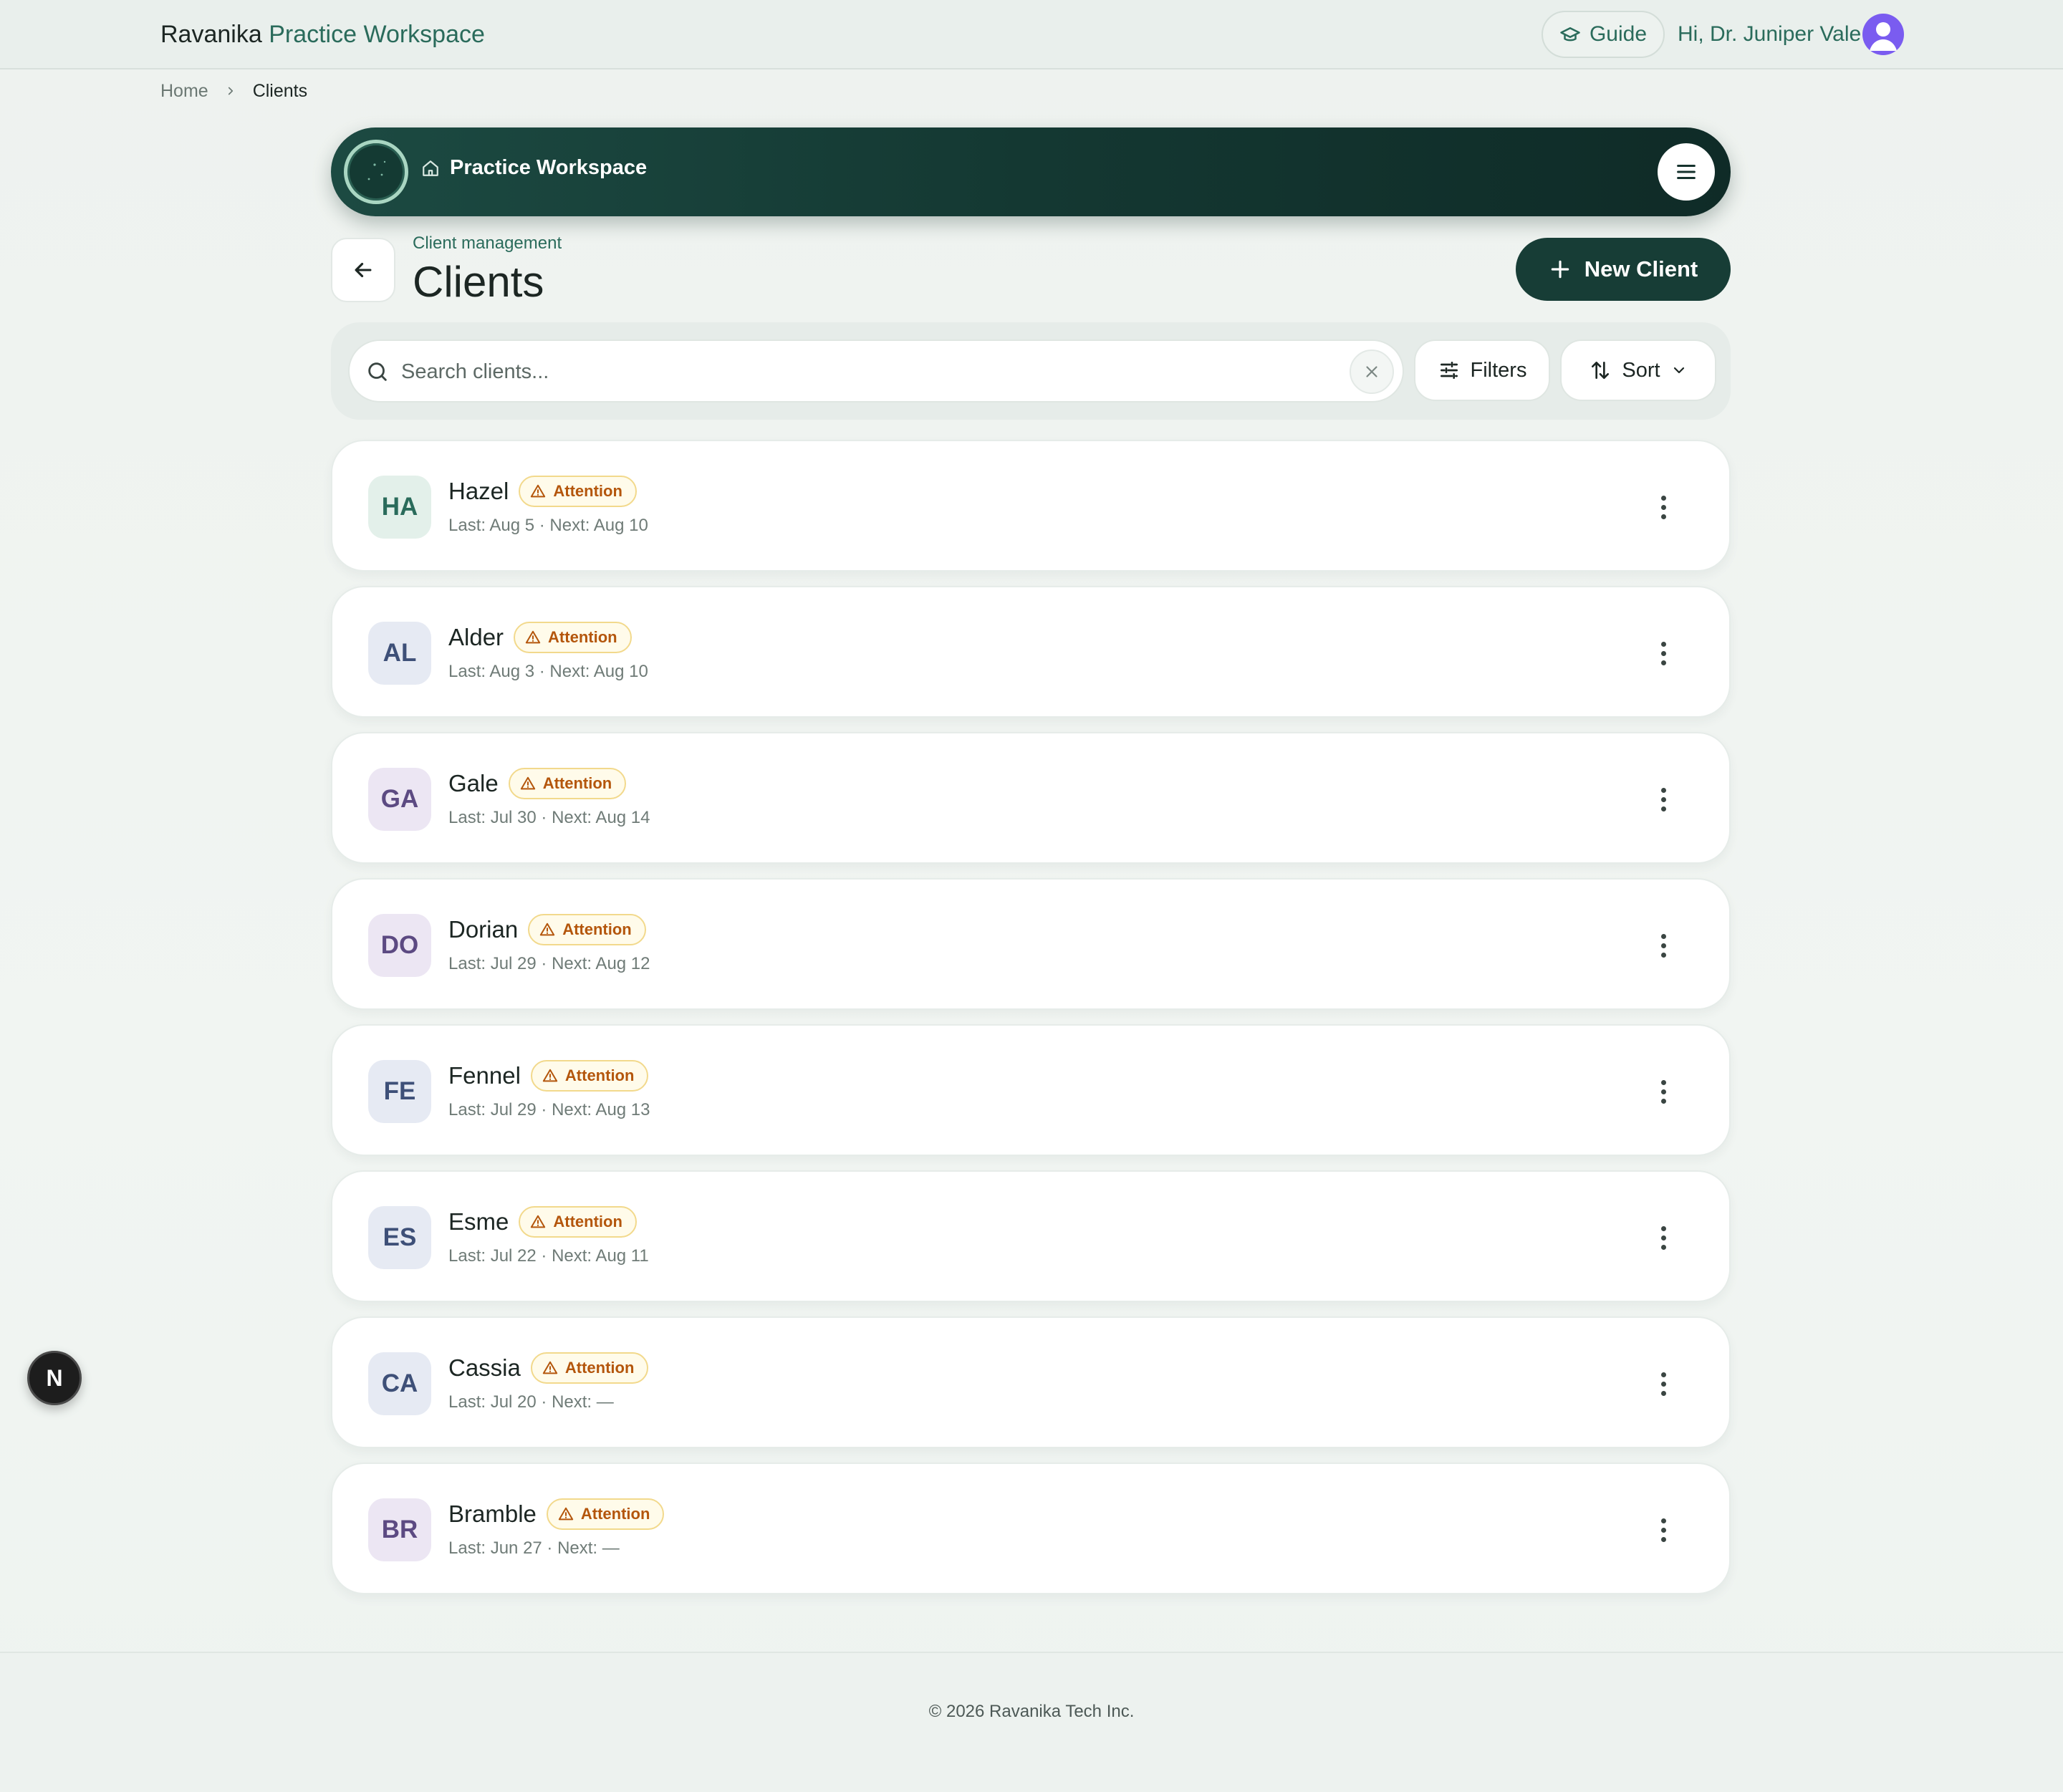 Image resolution: width=2063 pixels, height=1792 pixels. Describe the element at coordinates (399, 654) in the screenshot. I see `client-initials-avatar: AL` at that location.